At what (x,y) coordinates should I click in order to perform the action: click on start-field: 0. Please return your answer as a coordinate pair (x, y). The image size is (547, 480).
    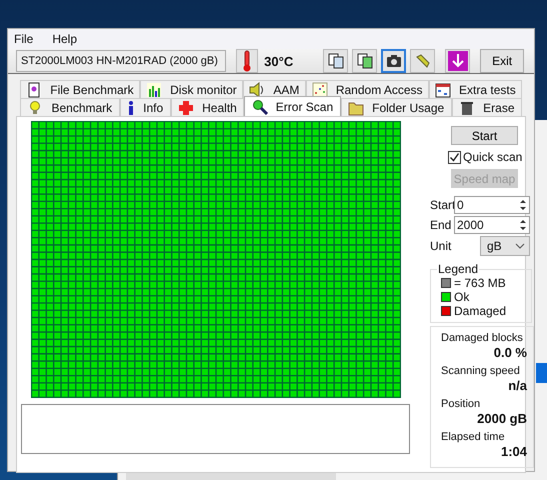
    Looking at the image, I should click on (492, 205).